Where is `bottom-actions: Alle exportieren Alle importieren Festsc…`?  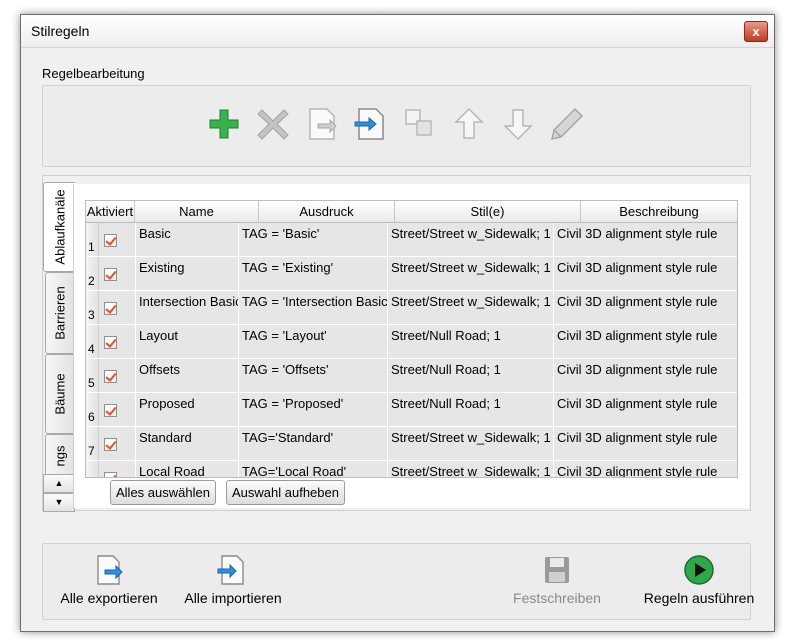 bottom-actions: Alle exportieren Alle importieren Festsc… is located at coordinates (398, 581).